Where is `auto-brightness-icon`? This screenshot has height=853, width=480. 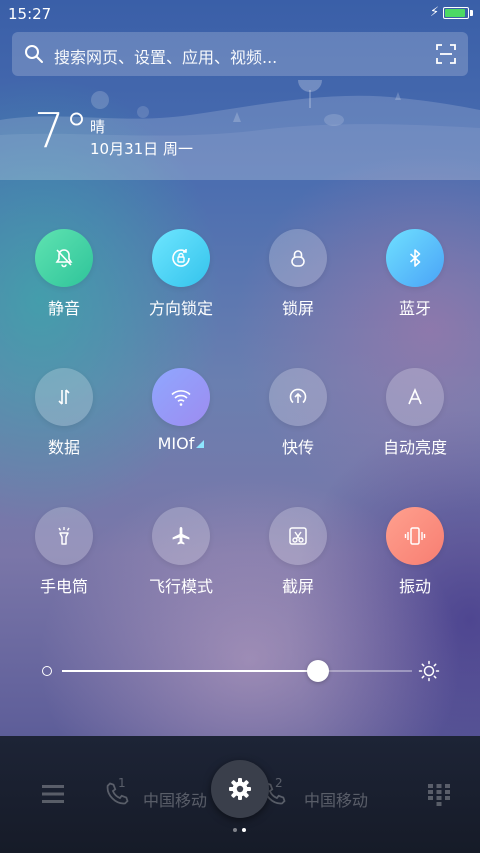 auto-brightness-icon is located at coordinates (415, 397).